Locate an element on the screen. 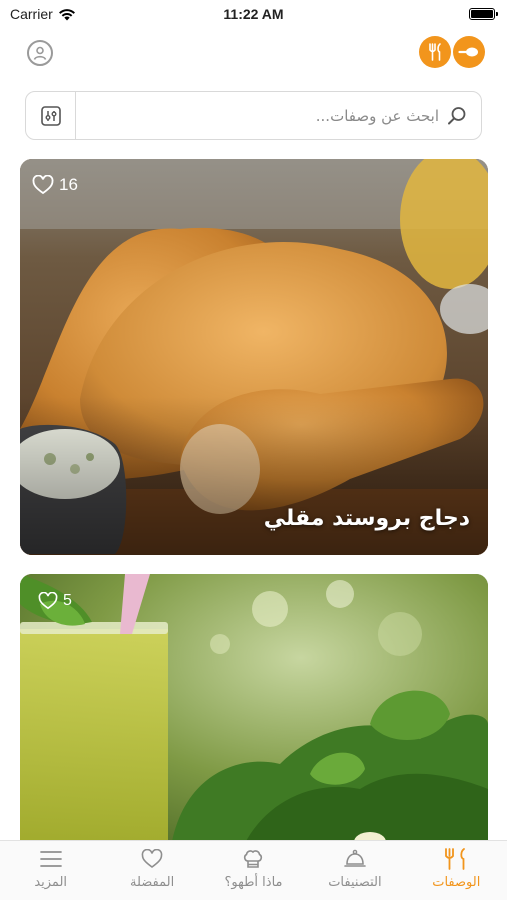 The width and height of the screenshot is (507, 900). cloche-icon is located at coordinates (355, 858).